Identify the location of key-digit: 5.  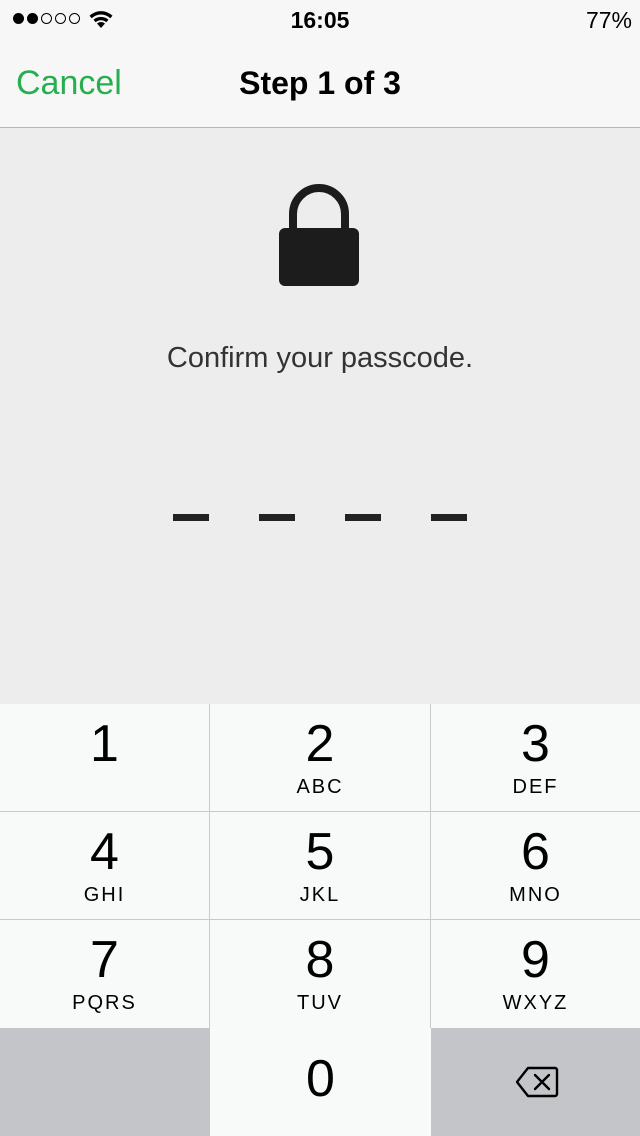
(320, 852).